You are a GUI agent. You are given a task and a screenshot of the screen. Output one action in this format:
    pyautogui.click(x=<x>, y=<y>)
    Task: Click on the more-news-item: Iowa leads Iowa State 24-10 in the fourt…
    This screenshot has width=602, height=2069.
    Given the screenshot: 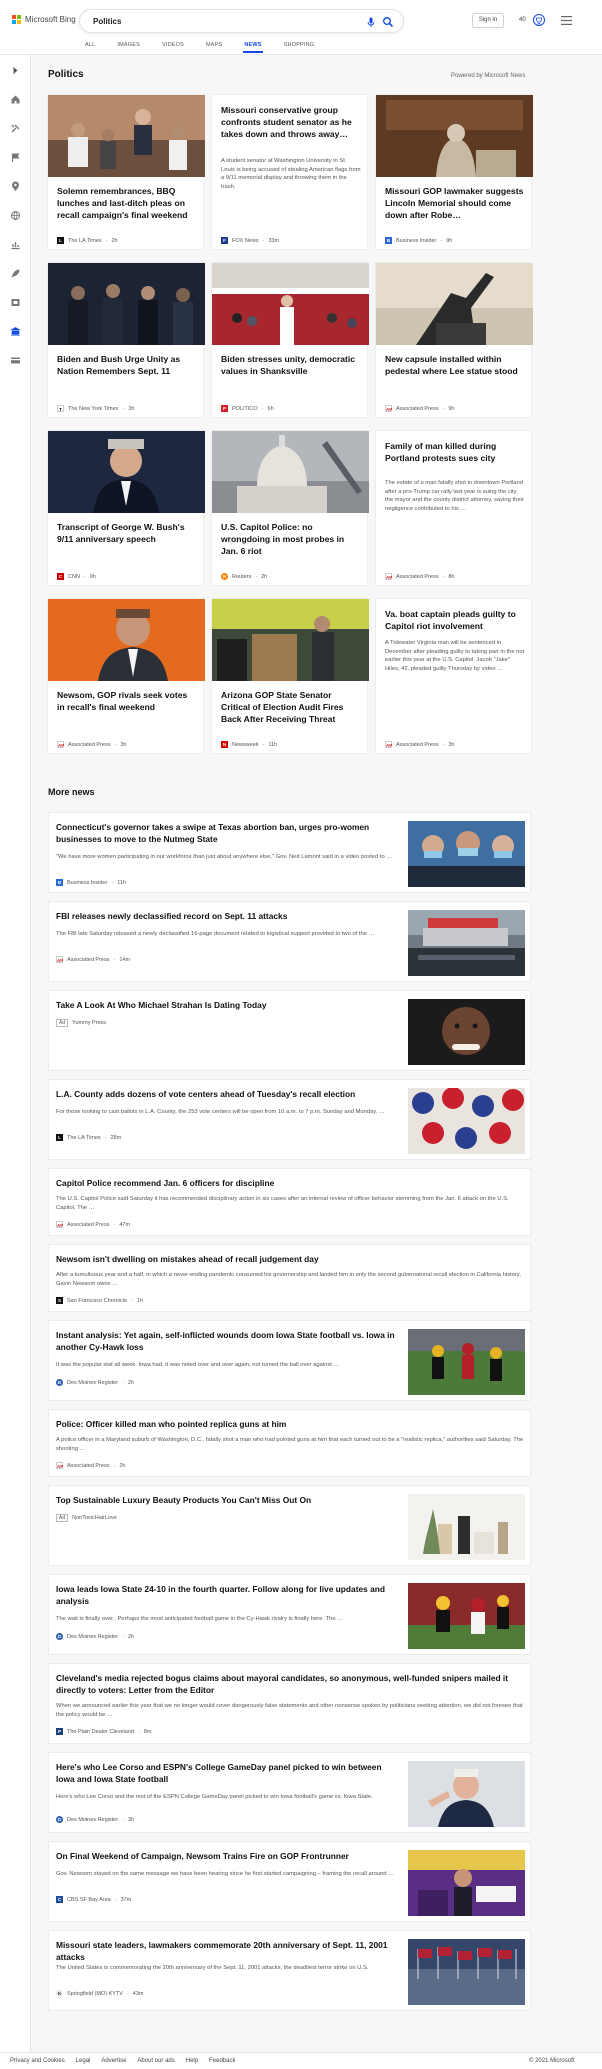 What is the action you would take?
    pyautogui.click(x=289, y=1614)
    